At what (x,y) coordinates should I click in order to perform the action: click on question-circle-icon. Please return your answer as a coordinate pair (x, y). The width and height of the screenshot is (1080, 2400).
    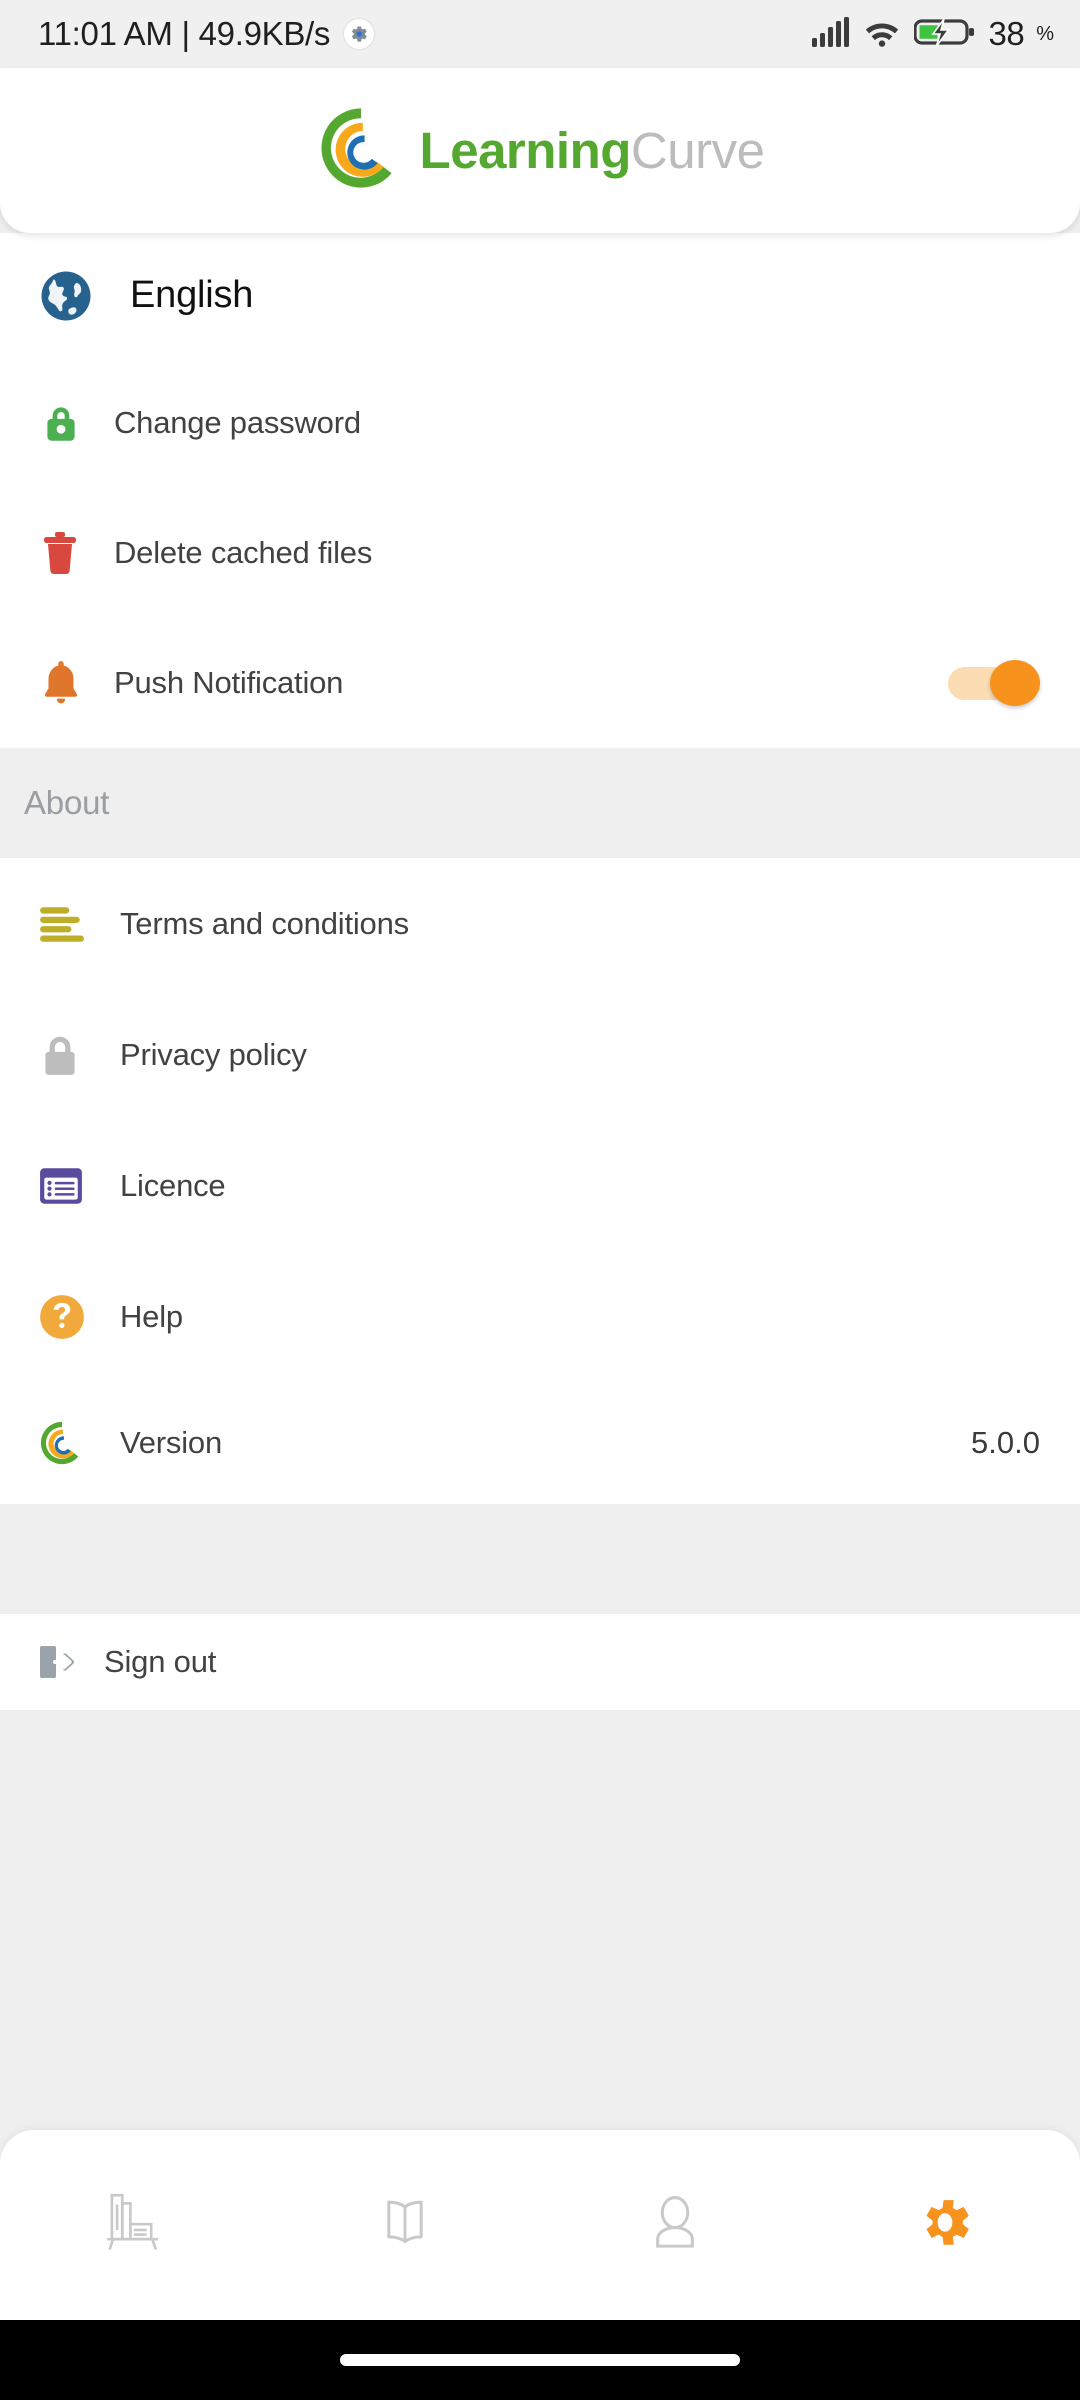
    Looking at the image, I should click on (70, 1317).